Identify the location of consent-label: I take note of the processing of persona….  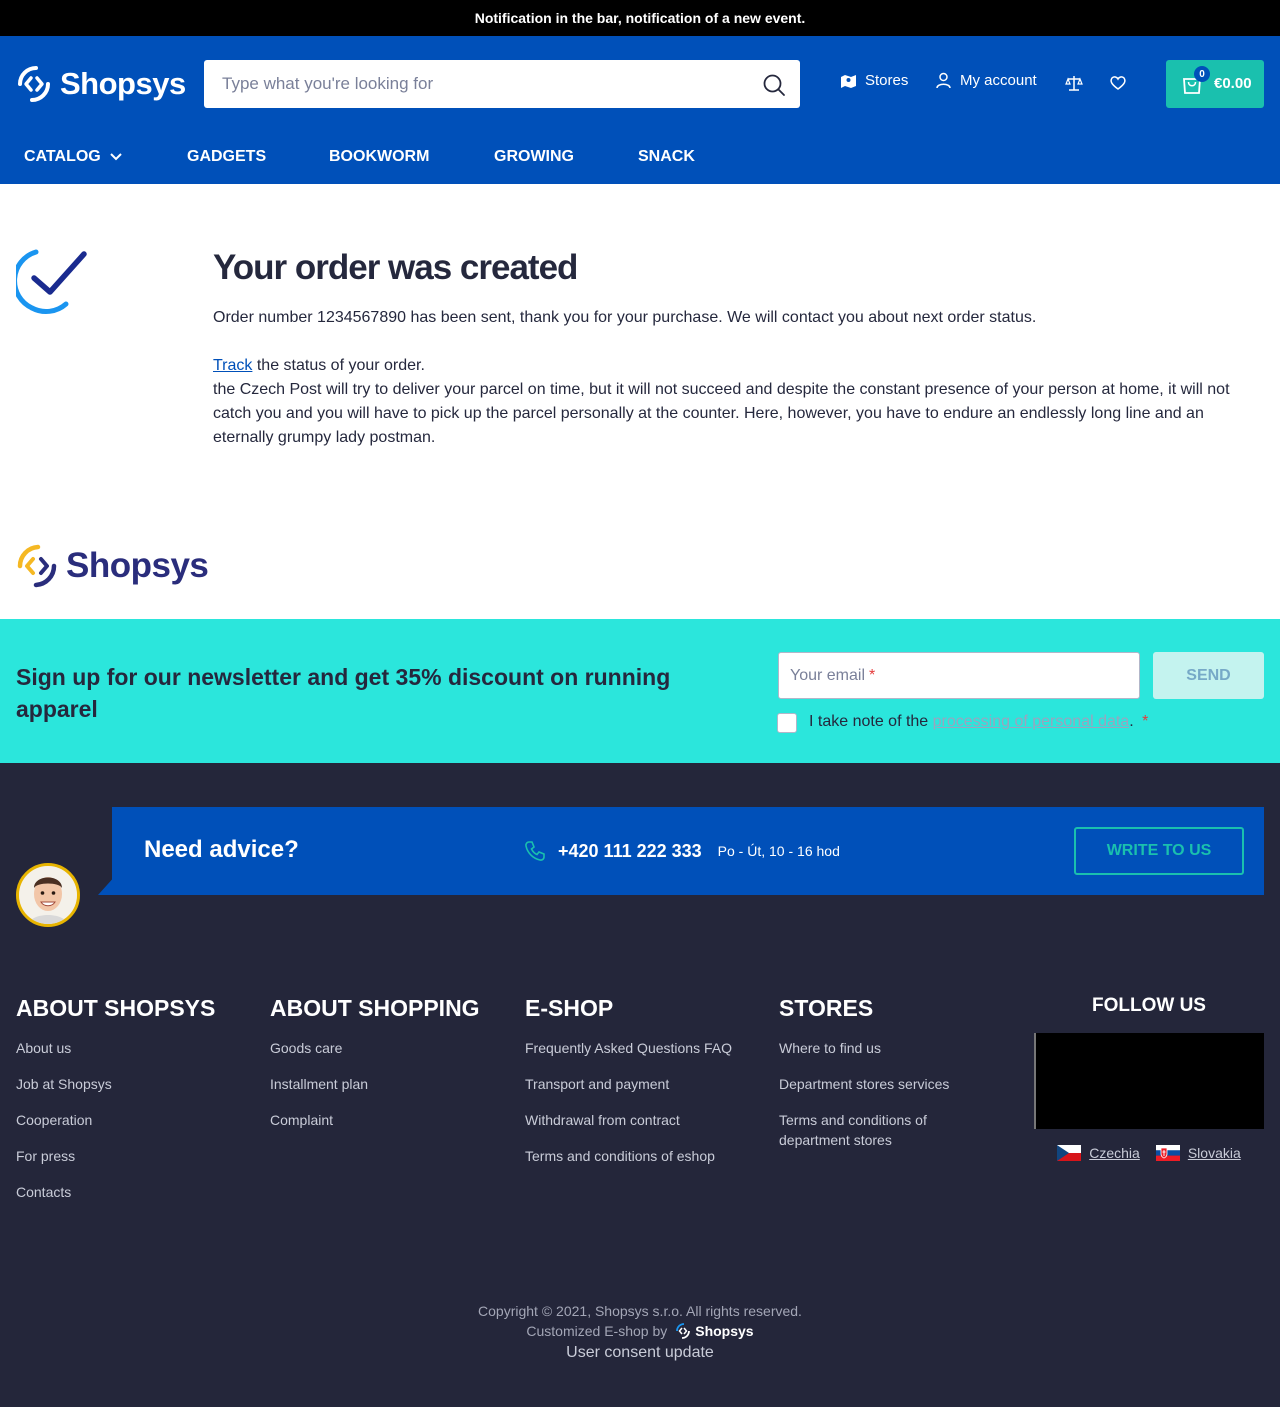
(978, 722).